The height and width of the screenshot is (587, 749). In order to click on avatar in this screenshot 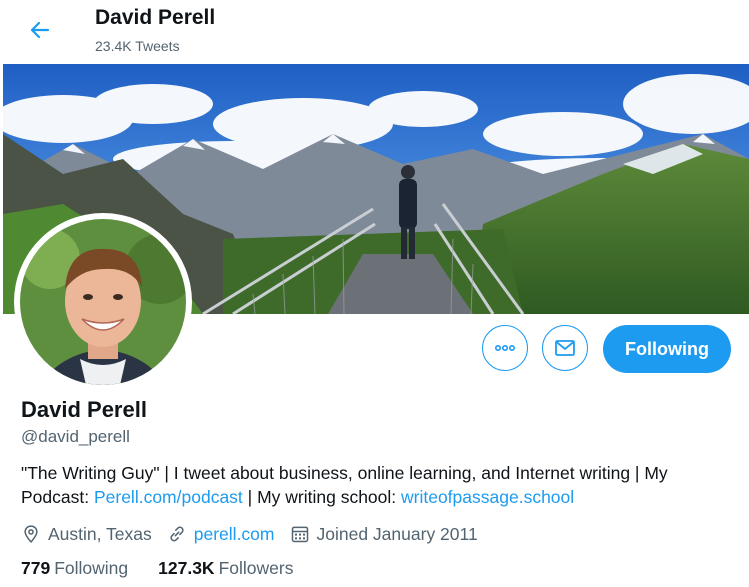, I will do `click(103, 302)`.